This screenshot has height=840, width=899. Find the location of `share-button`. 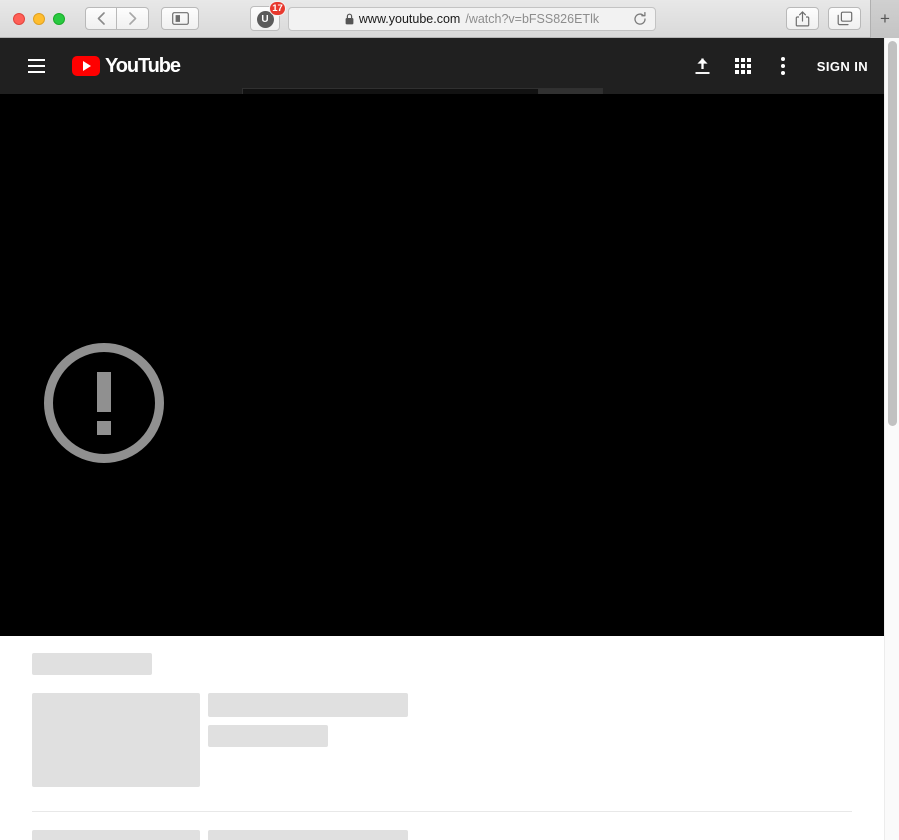

share-button is located at coordinates (802, 18).